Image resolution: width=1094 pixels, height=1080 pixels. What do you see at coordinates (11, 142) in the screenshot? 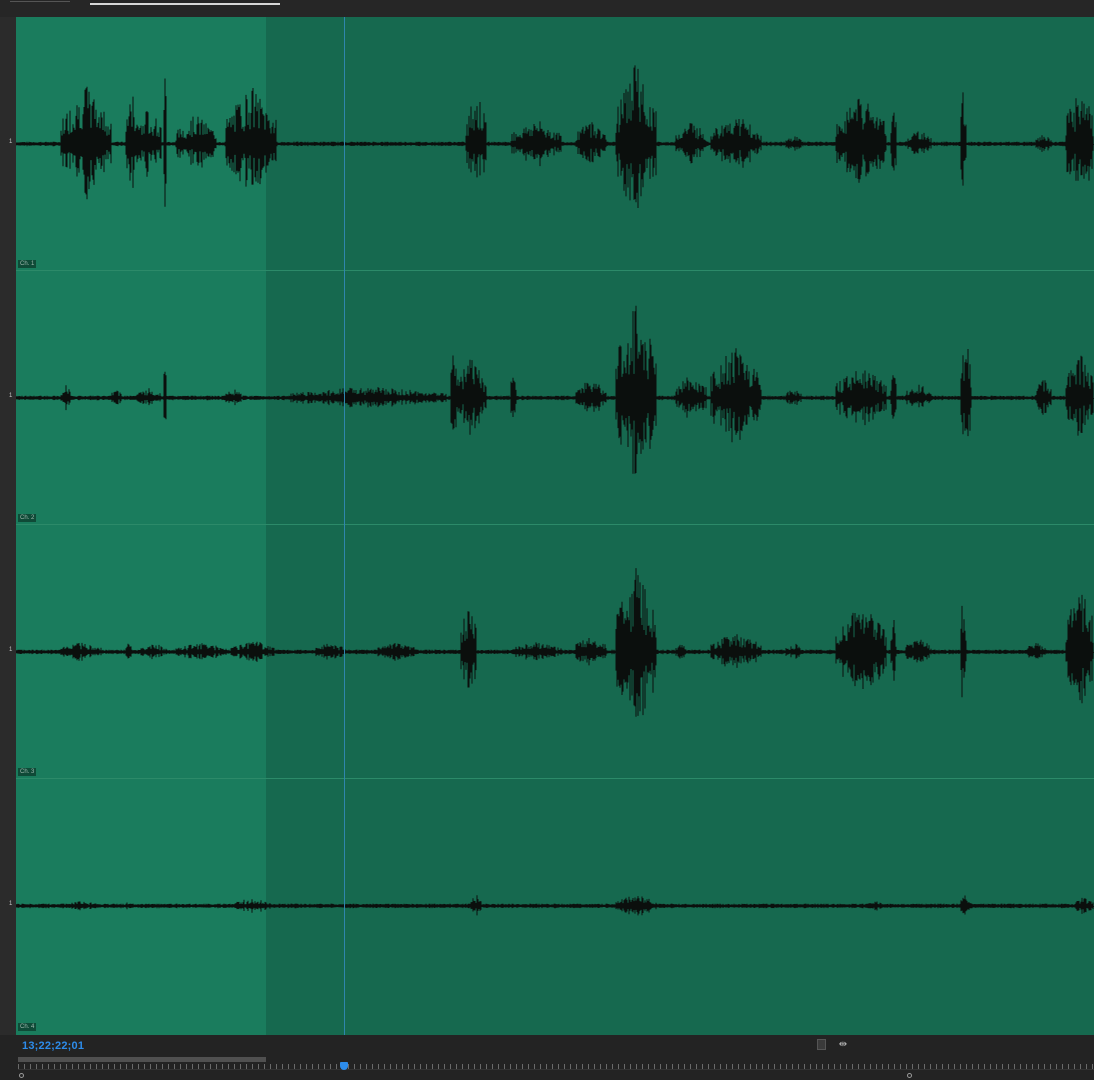
I see `channel-1-scale-mark: 1` at bounding box center [11, 142].